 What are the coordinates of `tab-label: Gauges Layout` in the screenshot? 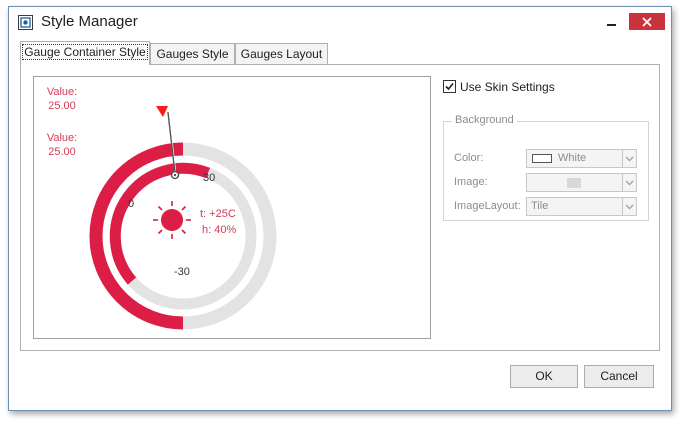 It's located at (281, 54).